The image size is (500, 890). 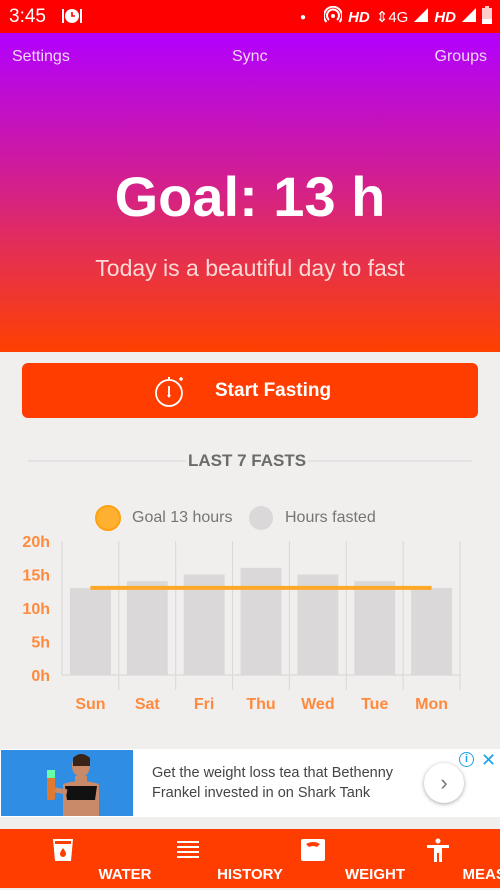 I want to click on ad-open-button: ›, so click(x=444, y=783).